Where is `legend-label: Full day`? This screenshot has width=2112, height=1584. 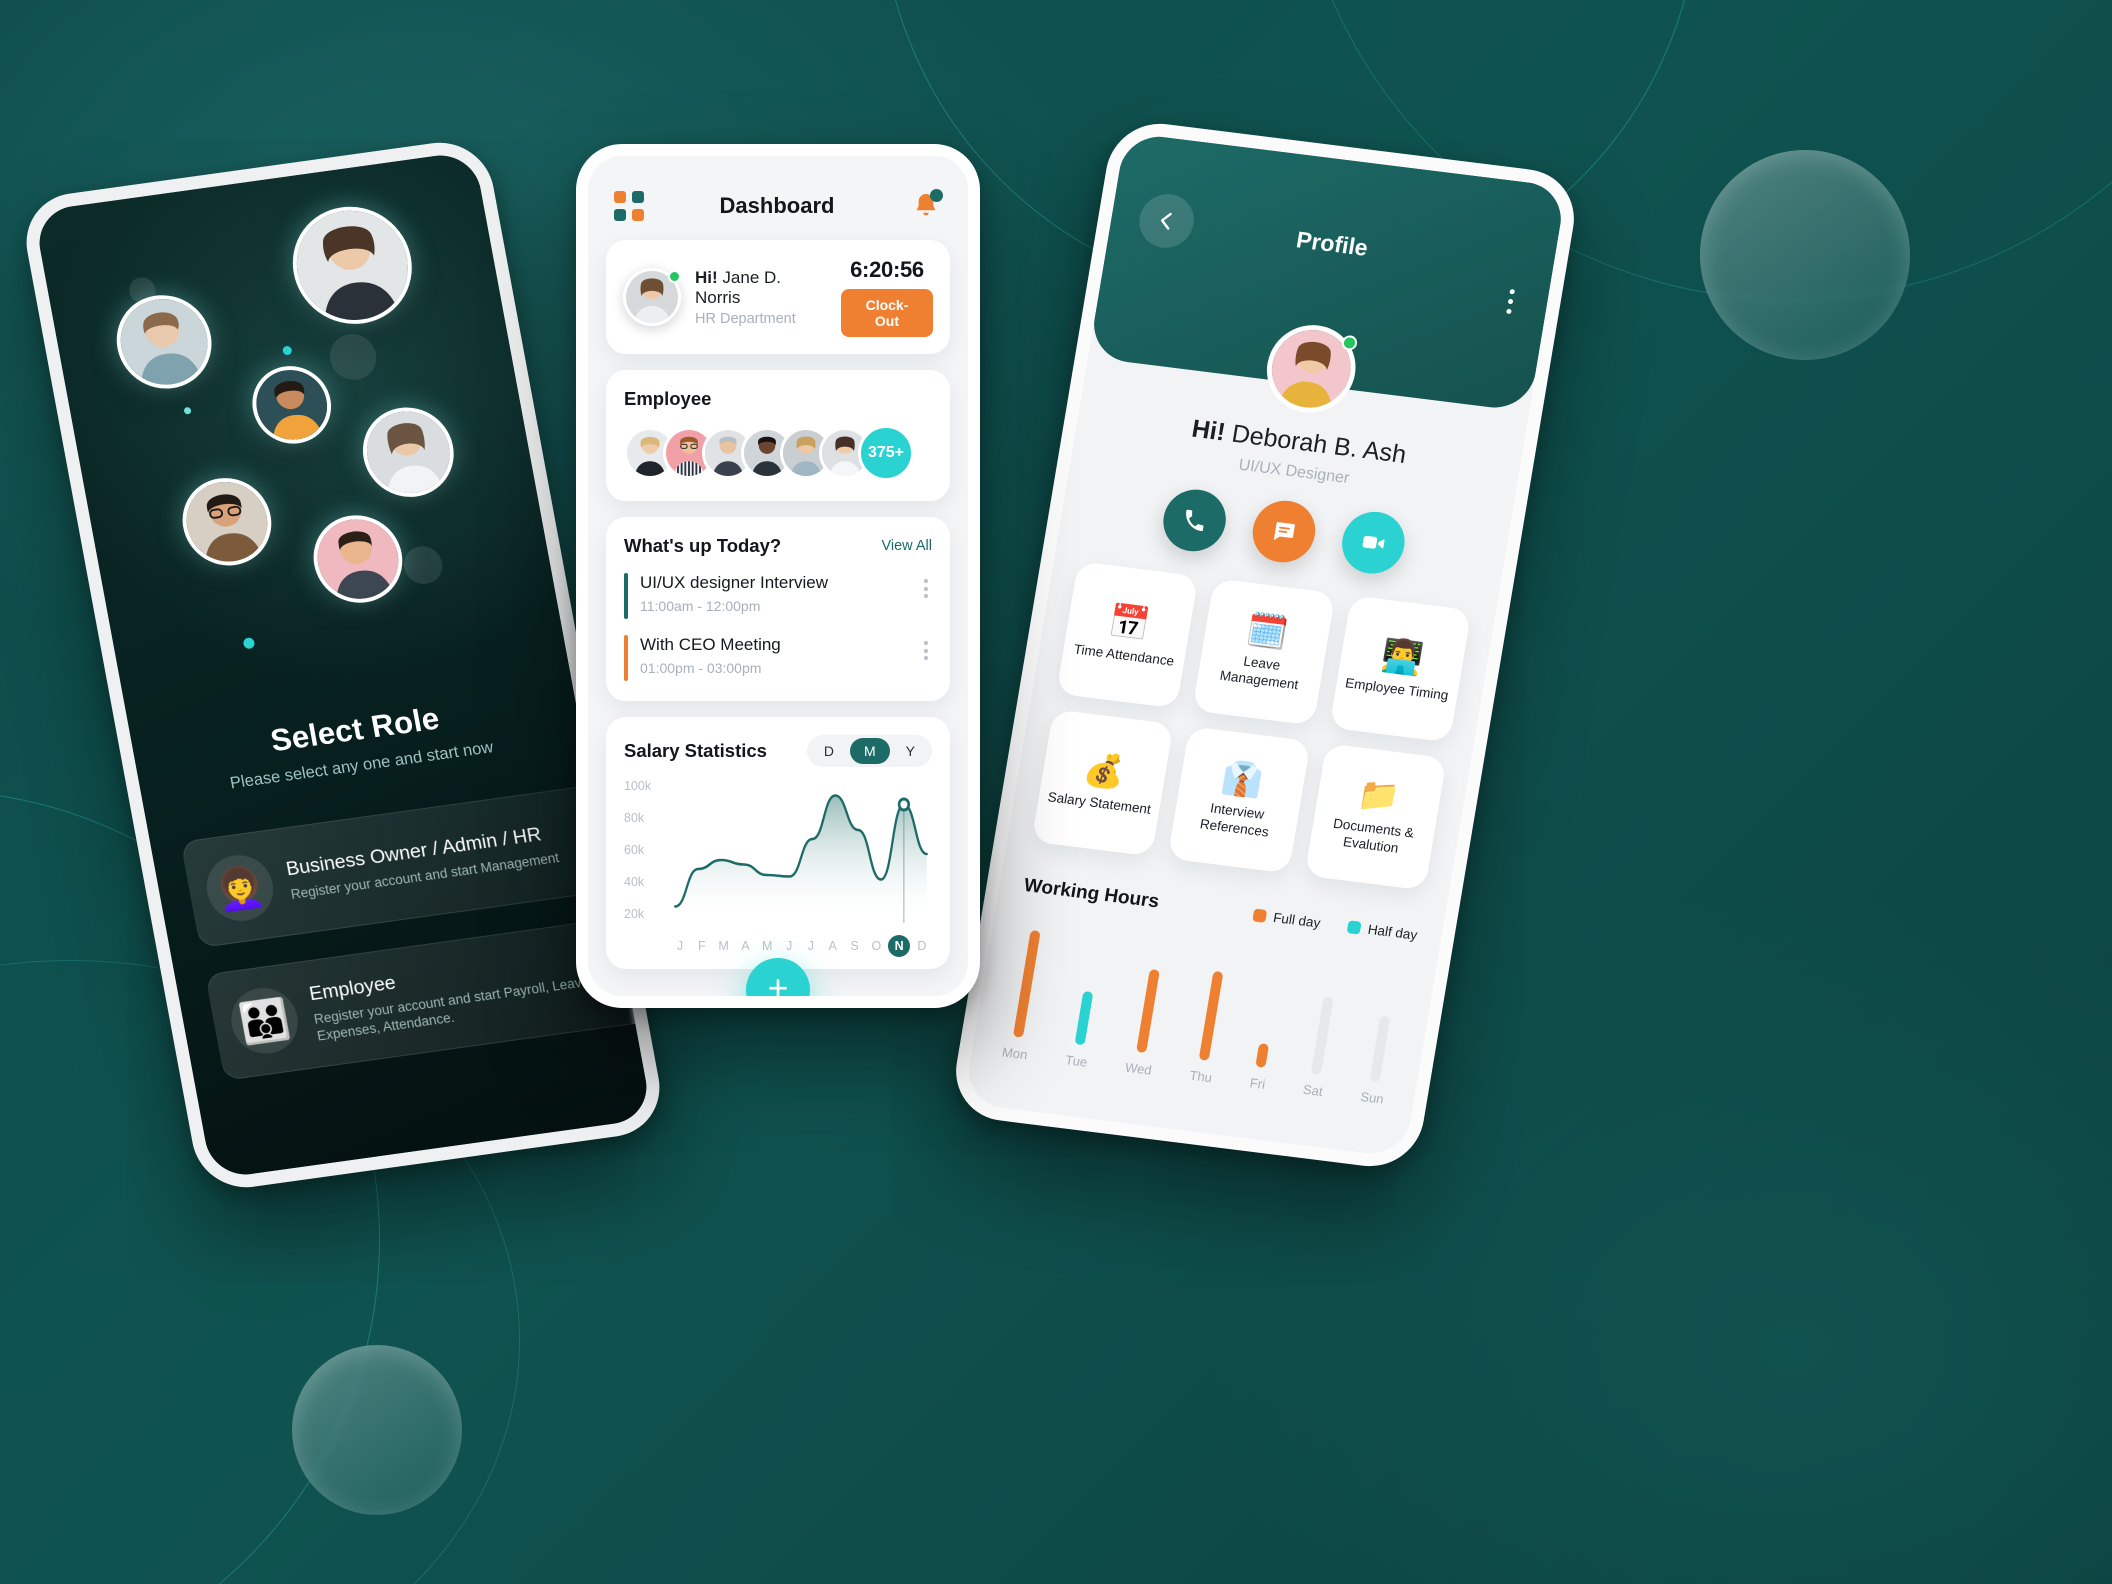
legend-label: Full day is located at coordinates (1297, 920).